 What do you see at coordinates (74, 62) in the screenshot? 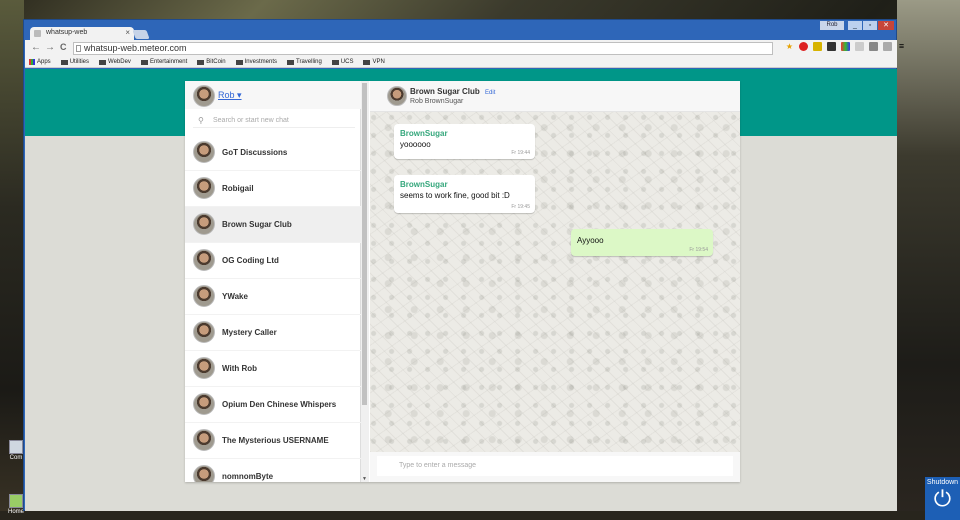
I see `bookmark-folder: Utilities` at bounding box center [74, 62].